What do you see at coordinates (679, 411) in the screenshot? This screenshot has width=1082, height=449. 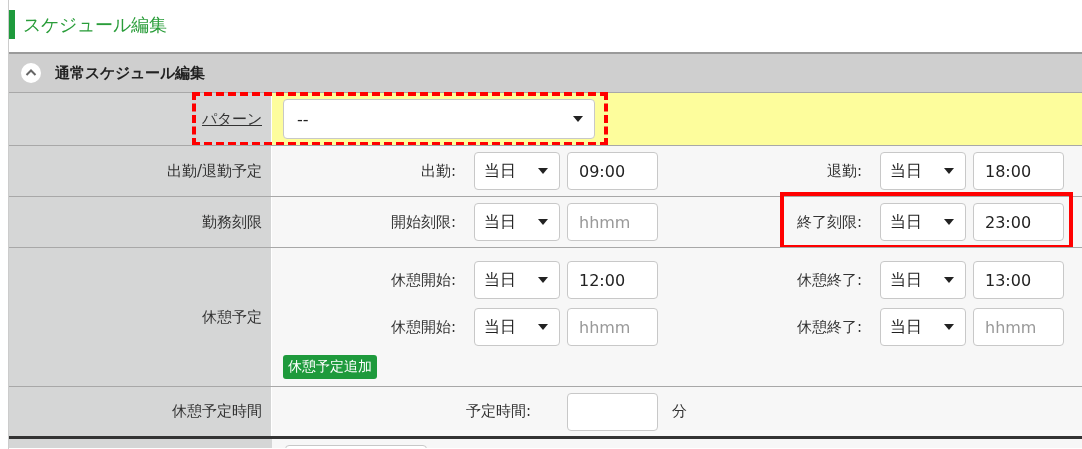 I see `unit-label: 分` at bounding box center [679, 411].